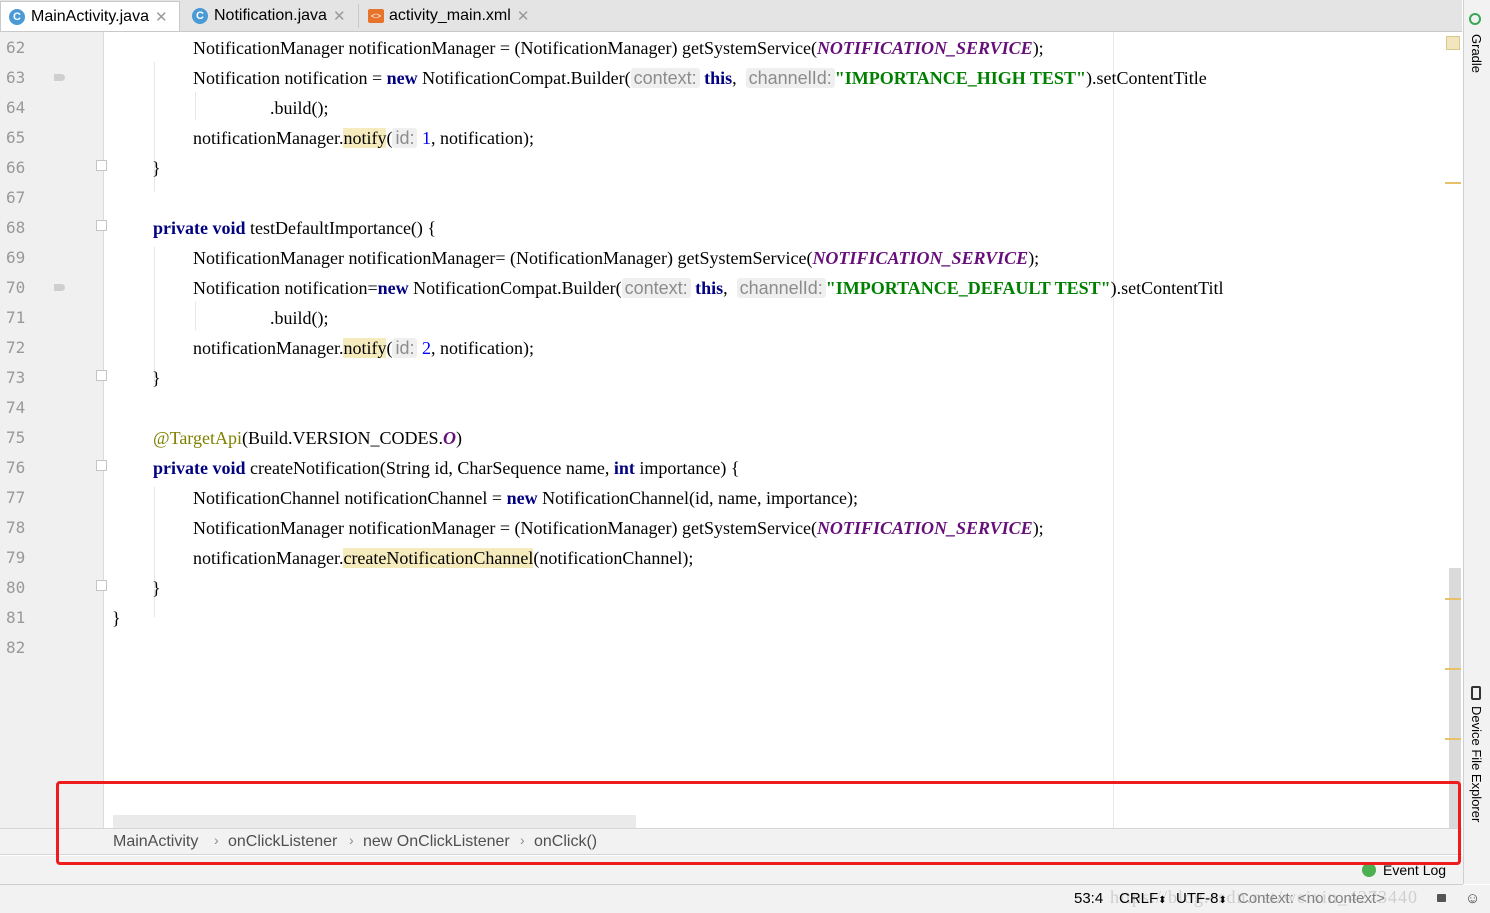  What do you see at coordinates (358, 16) in the screenshot?
I see `tab-divider` at bounding box center [358, 16].